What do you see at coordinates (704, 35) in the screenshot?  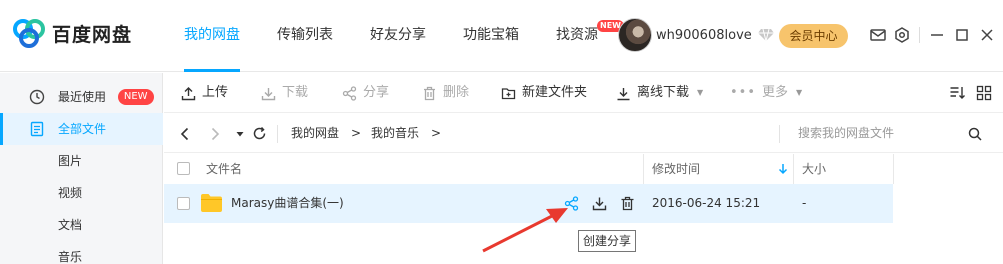 I see `username: wh900608love` at bounding box center [704, 35].